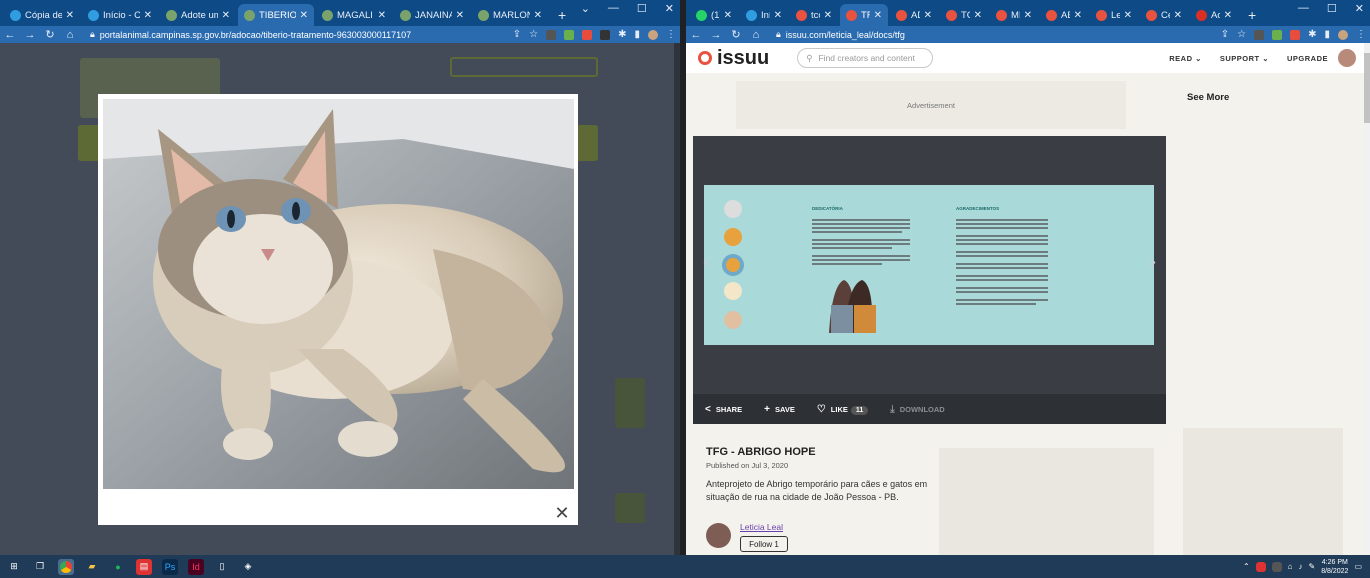 The image size is (1370, 578). What do you see at coordinates (917, 409) in the screenshot?
I see `download-button: ⤓ DOWNLOAD` at bounding box center [917, 409].